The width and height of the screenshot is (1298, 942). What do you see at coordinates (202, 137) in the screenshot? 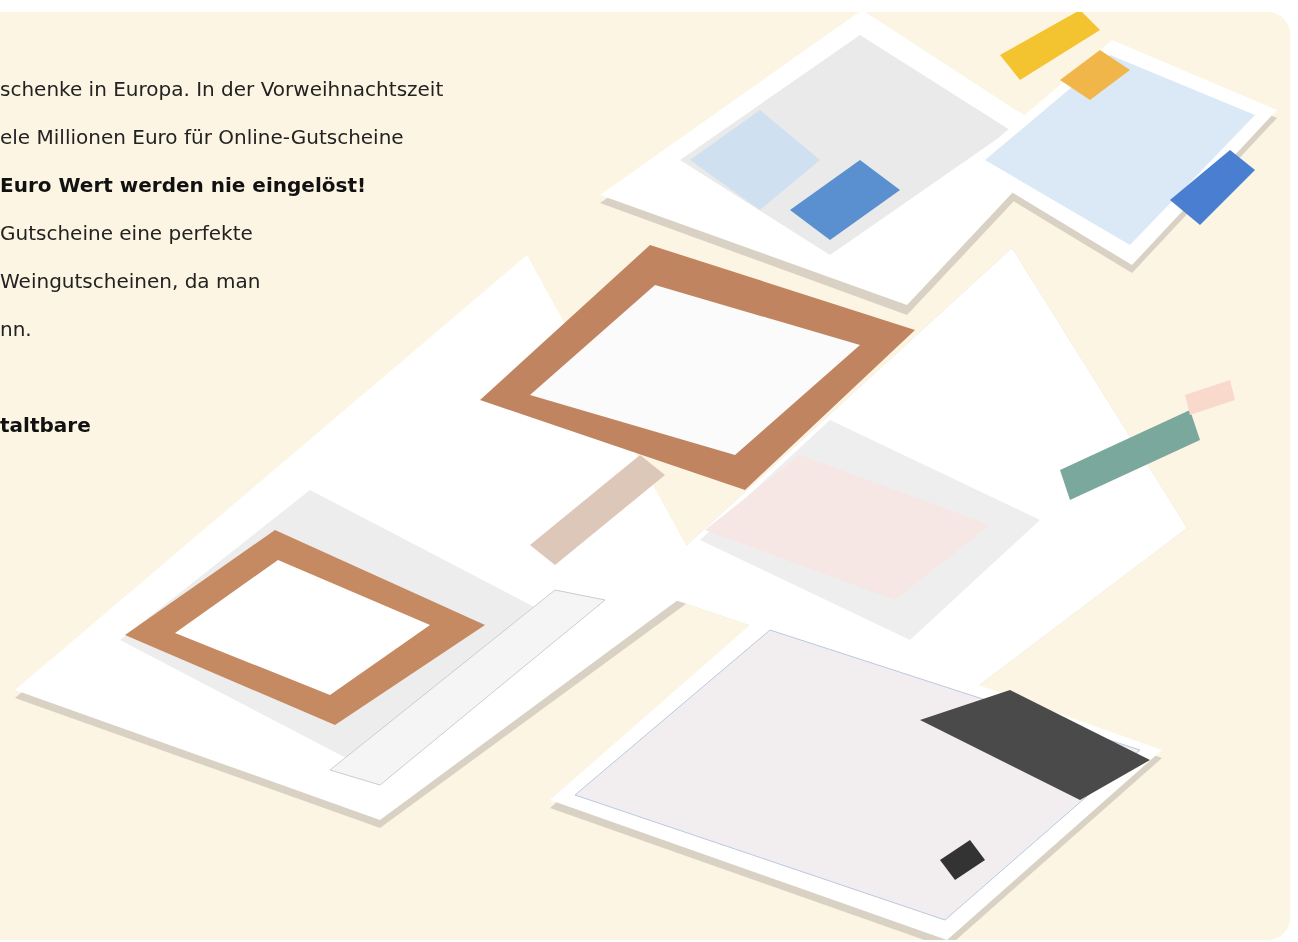
I see `body-text-line: ele Millionen Euro für Online-Gutscheine` at bounding box center [202, 137].